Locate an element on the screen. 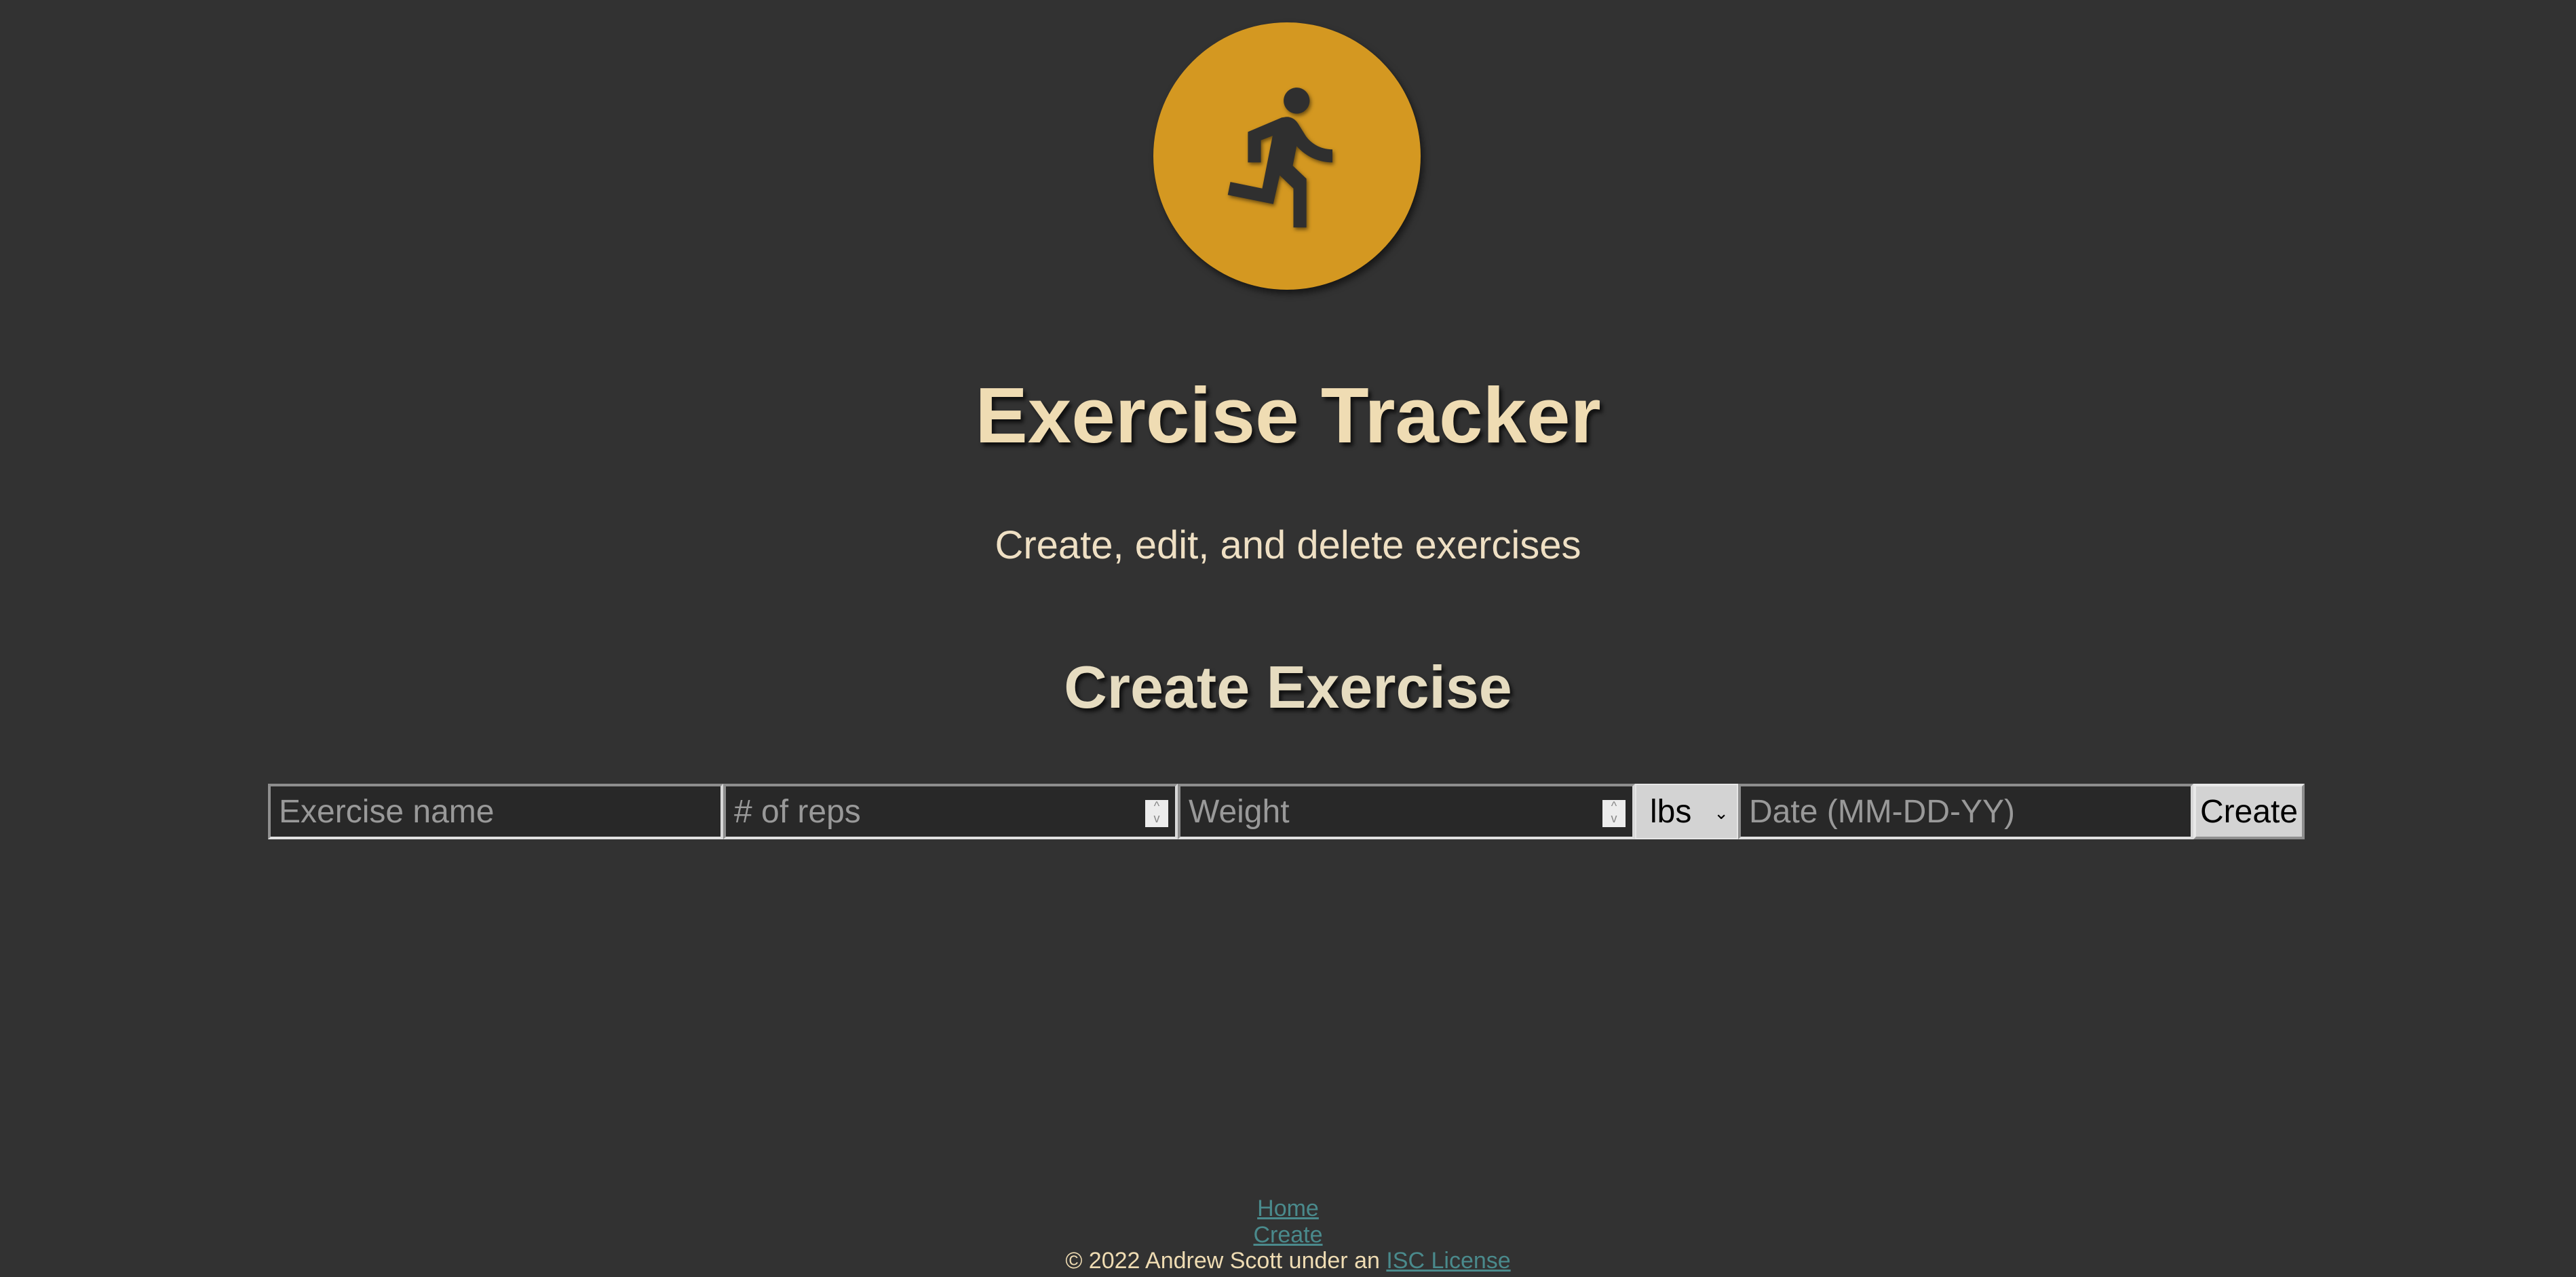  unit-select: lbs ⌄ is located at coordinates (1686, 811).